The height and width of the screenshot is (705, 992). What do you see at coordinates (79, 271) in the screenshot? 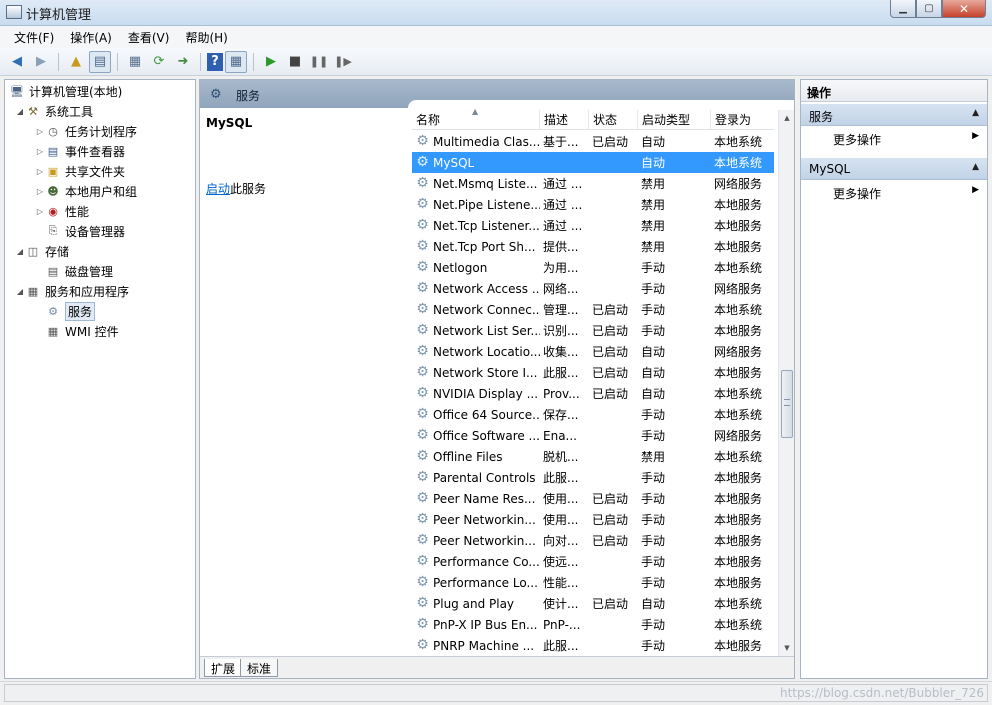
I see `tree-disk-management: ▤ 磁盘管理` at bounding box center [79, 271].